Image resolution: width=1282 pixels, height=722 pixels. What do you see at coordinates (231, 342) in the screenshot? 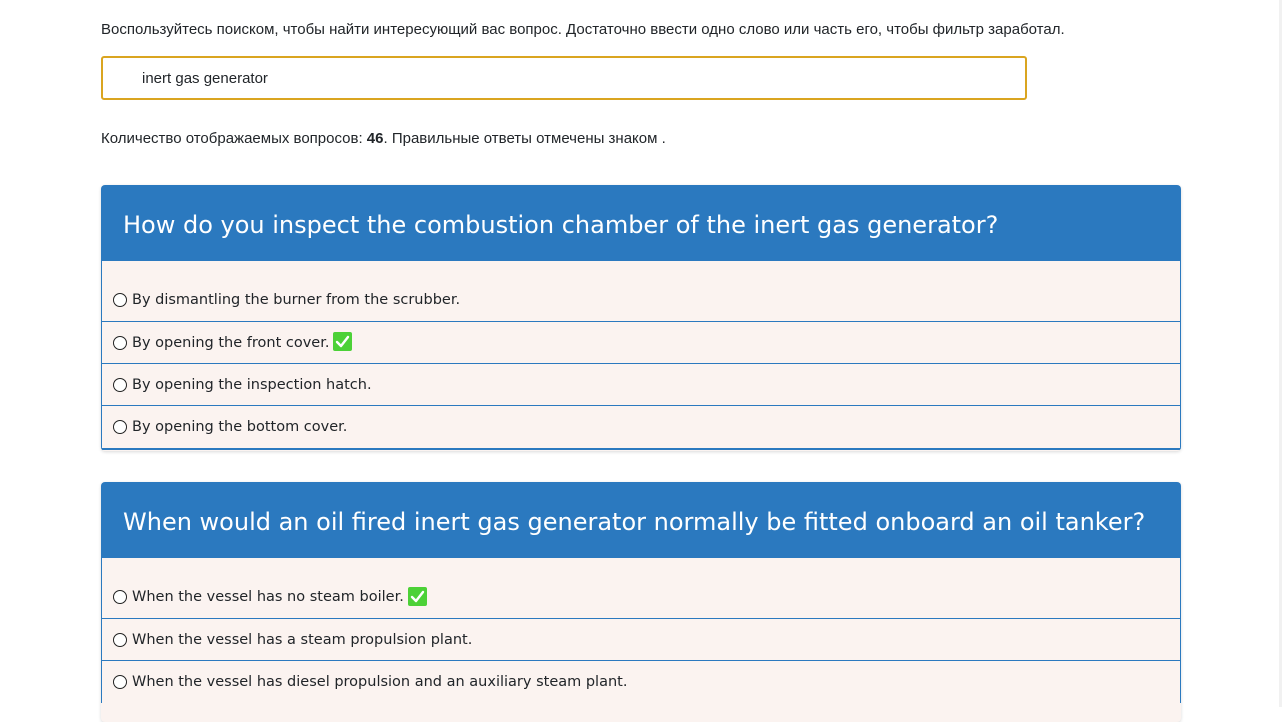
I see `answer-text: By opening the front cover.` at bounding box center [231, 342].